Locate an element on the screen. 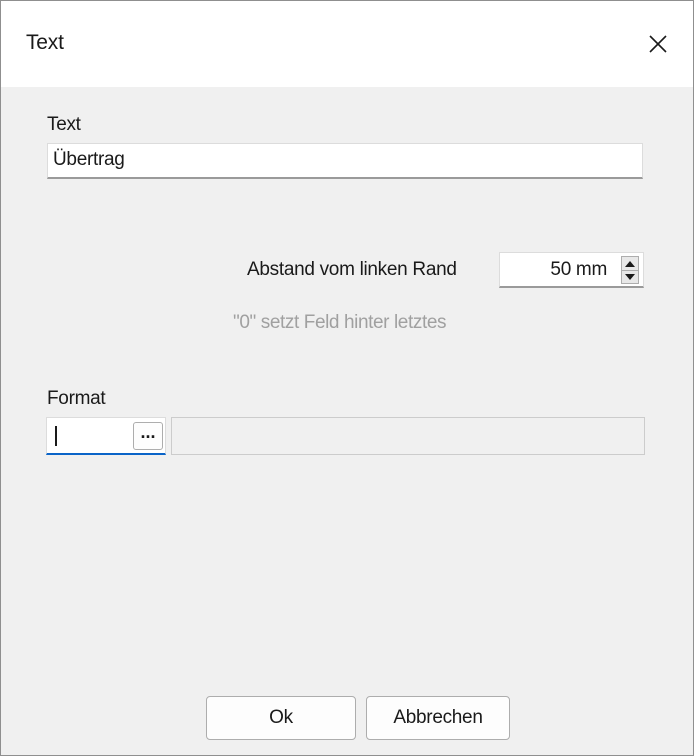  spin-buttons is located at coordinates (630, 270).